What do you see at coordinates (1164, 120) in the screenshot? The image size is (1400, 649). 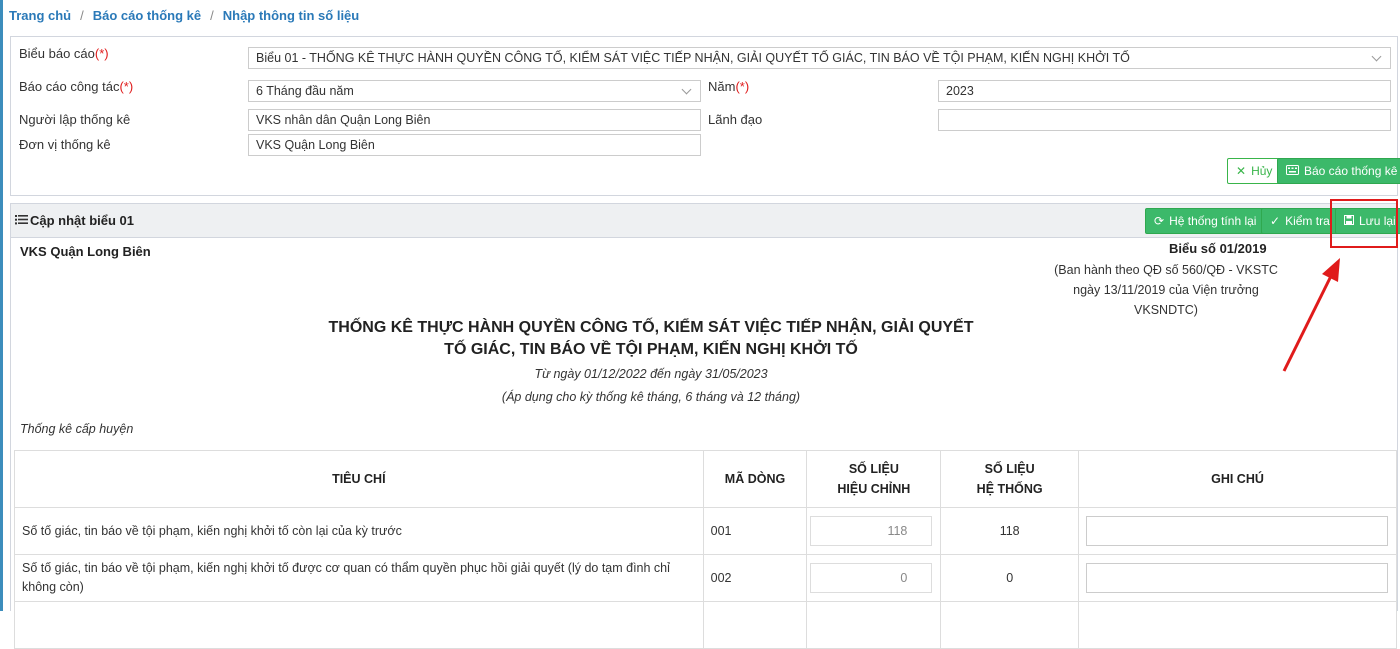 I see `leader-input` at bounding box center [1164, 120].